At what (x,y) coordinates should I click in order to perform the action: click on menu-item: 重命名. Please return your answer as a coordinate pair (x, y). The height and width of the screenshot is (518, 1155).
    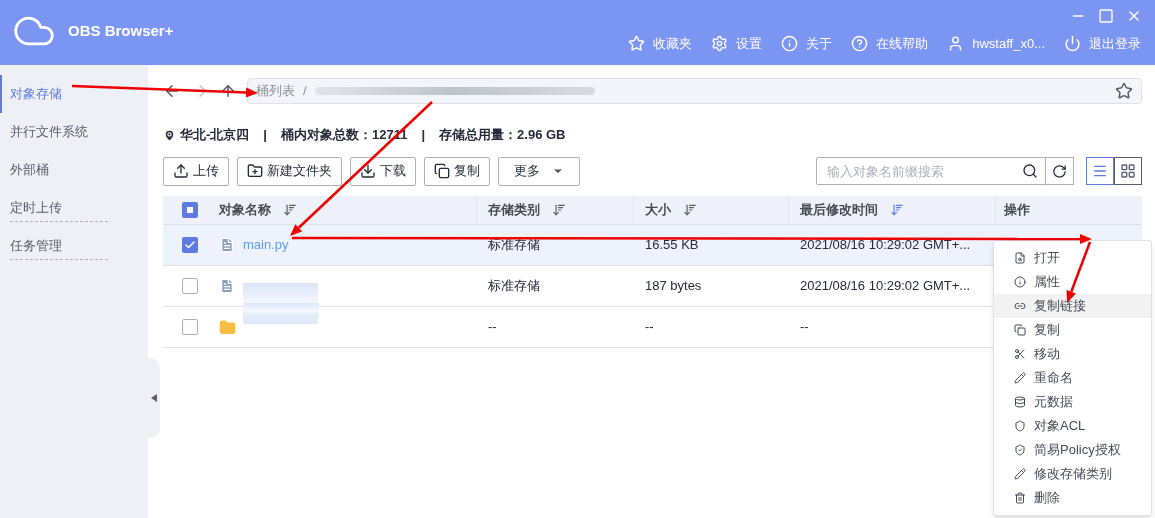
    Looking at the image, I should click on (1072, 378).